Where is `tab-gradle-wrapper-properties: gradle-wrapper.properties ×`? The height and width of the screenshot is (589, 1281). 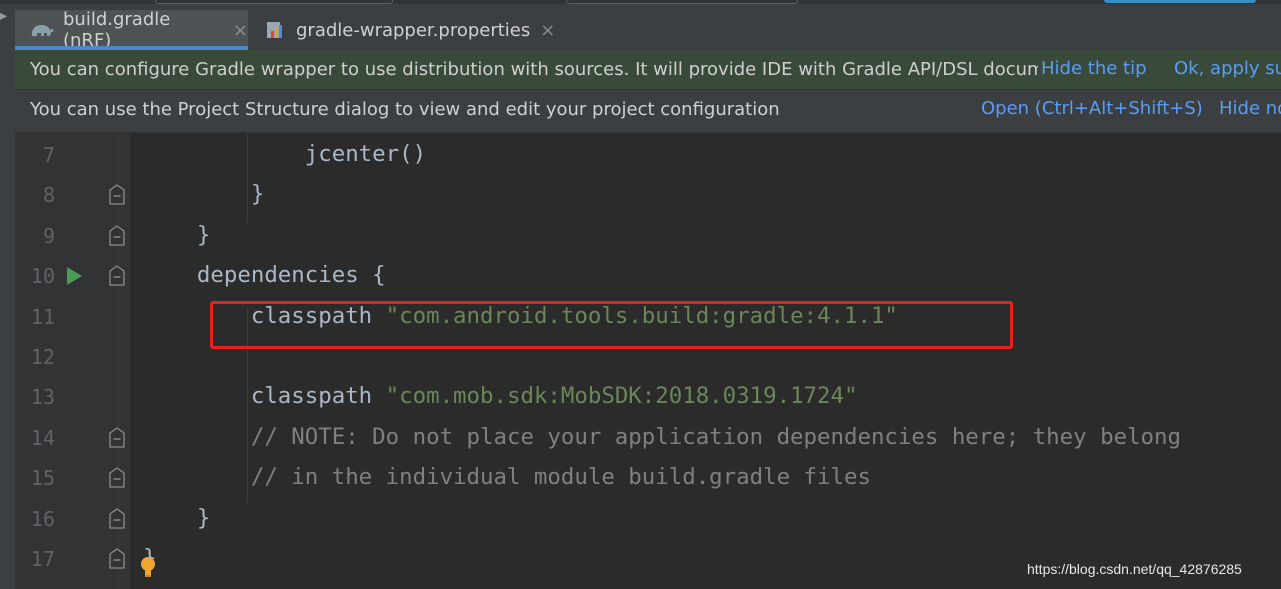
tab-gradle-wrapper-properties: gradle-wrapper.properties × is located at coordinates (403, 30).